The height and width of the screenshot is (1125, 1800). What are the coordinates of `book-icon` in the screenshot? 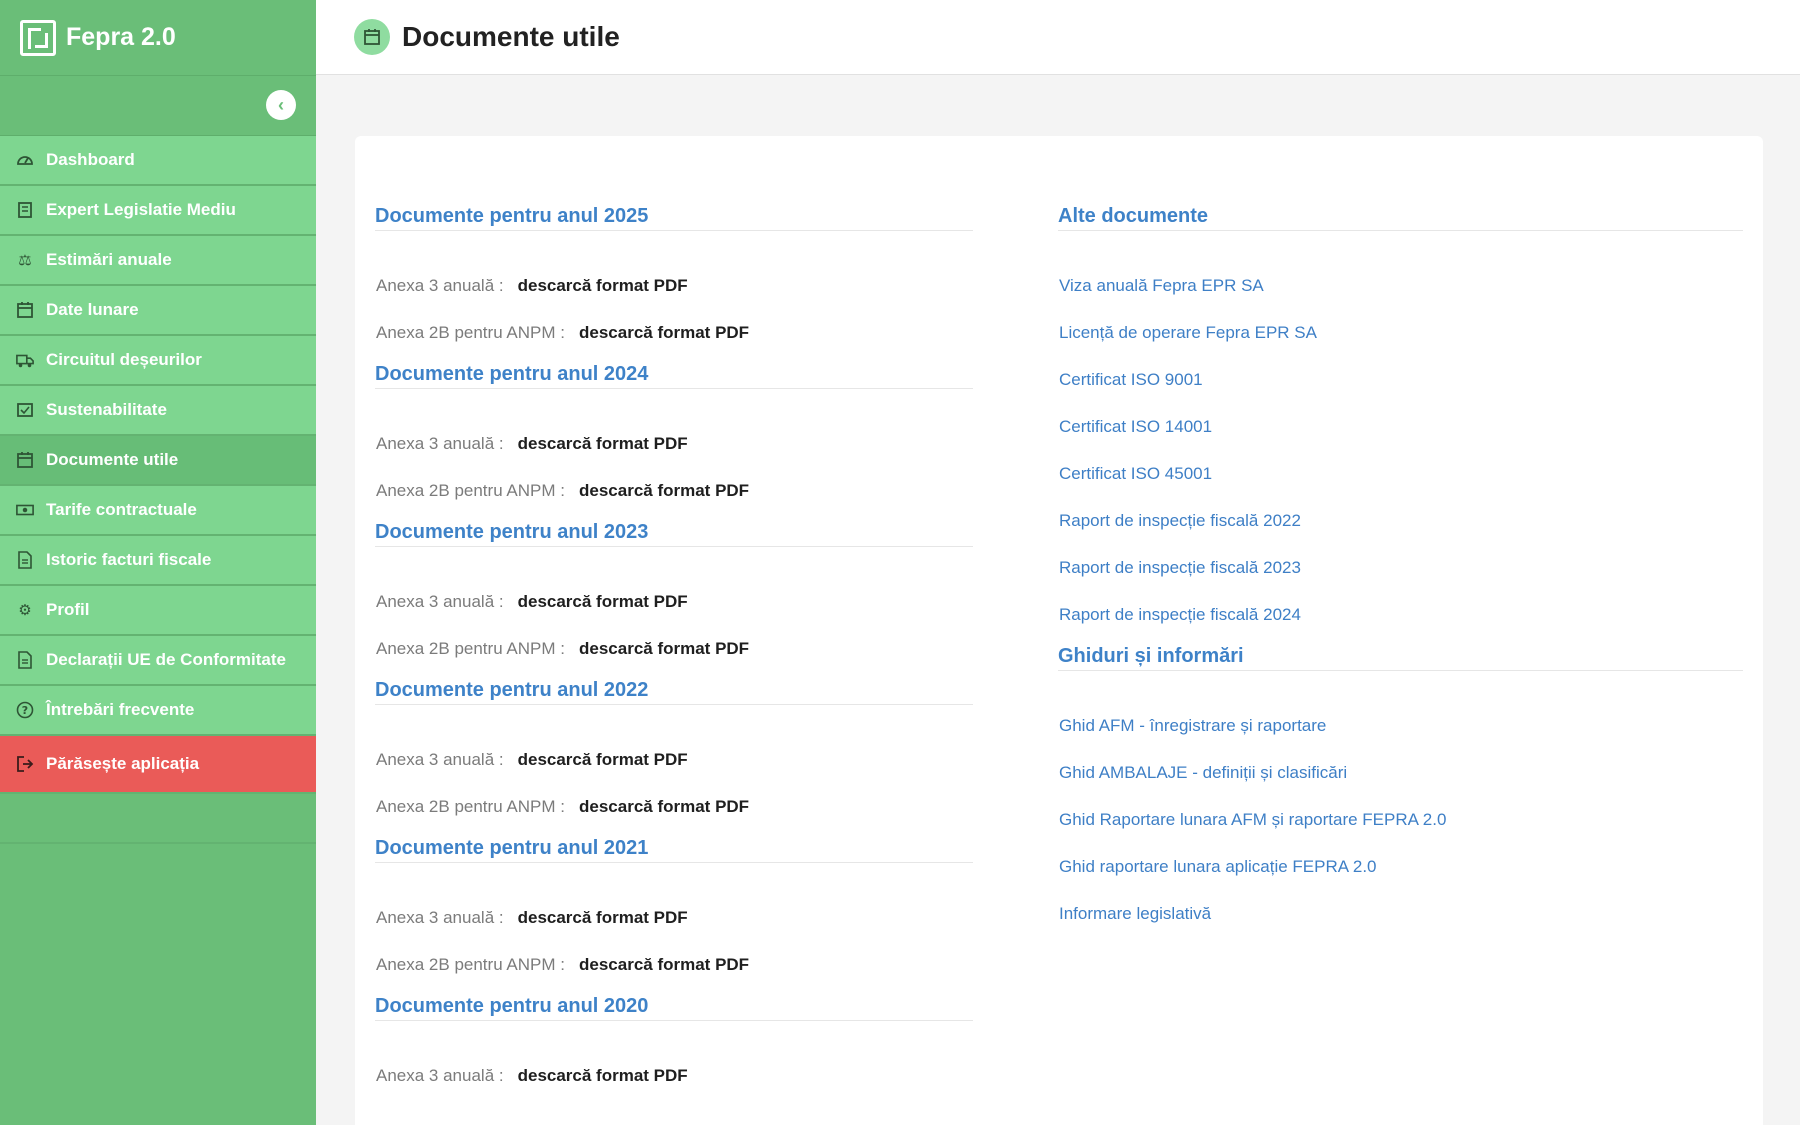 It's located at (25, 210).